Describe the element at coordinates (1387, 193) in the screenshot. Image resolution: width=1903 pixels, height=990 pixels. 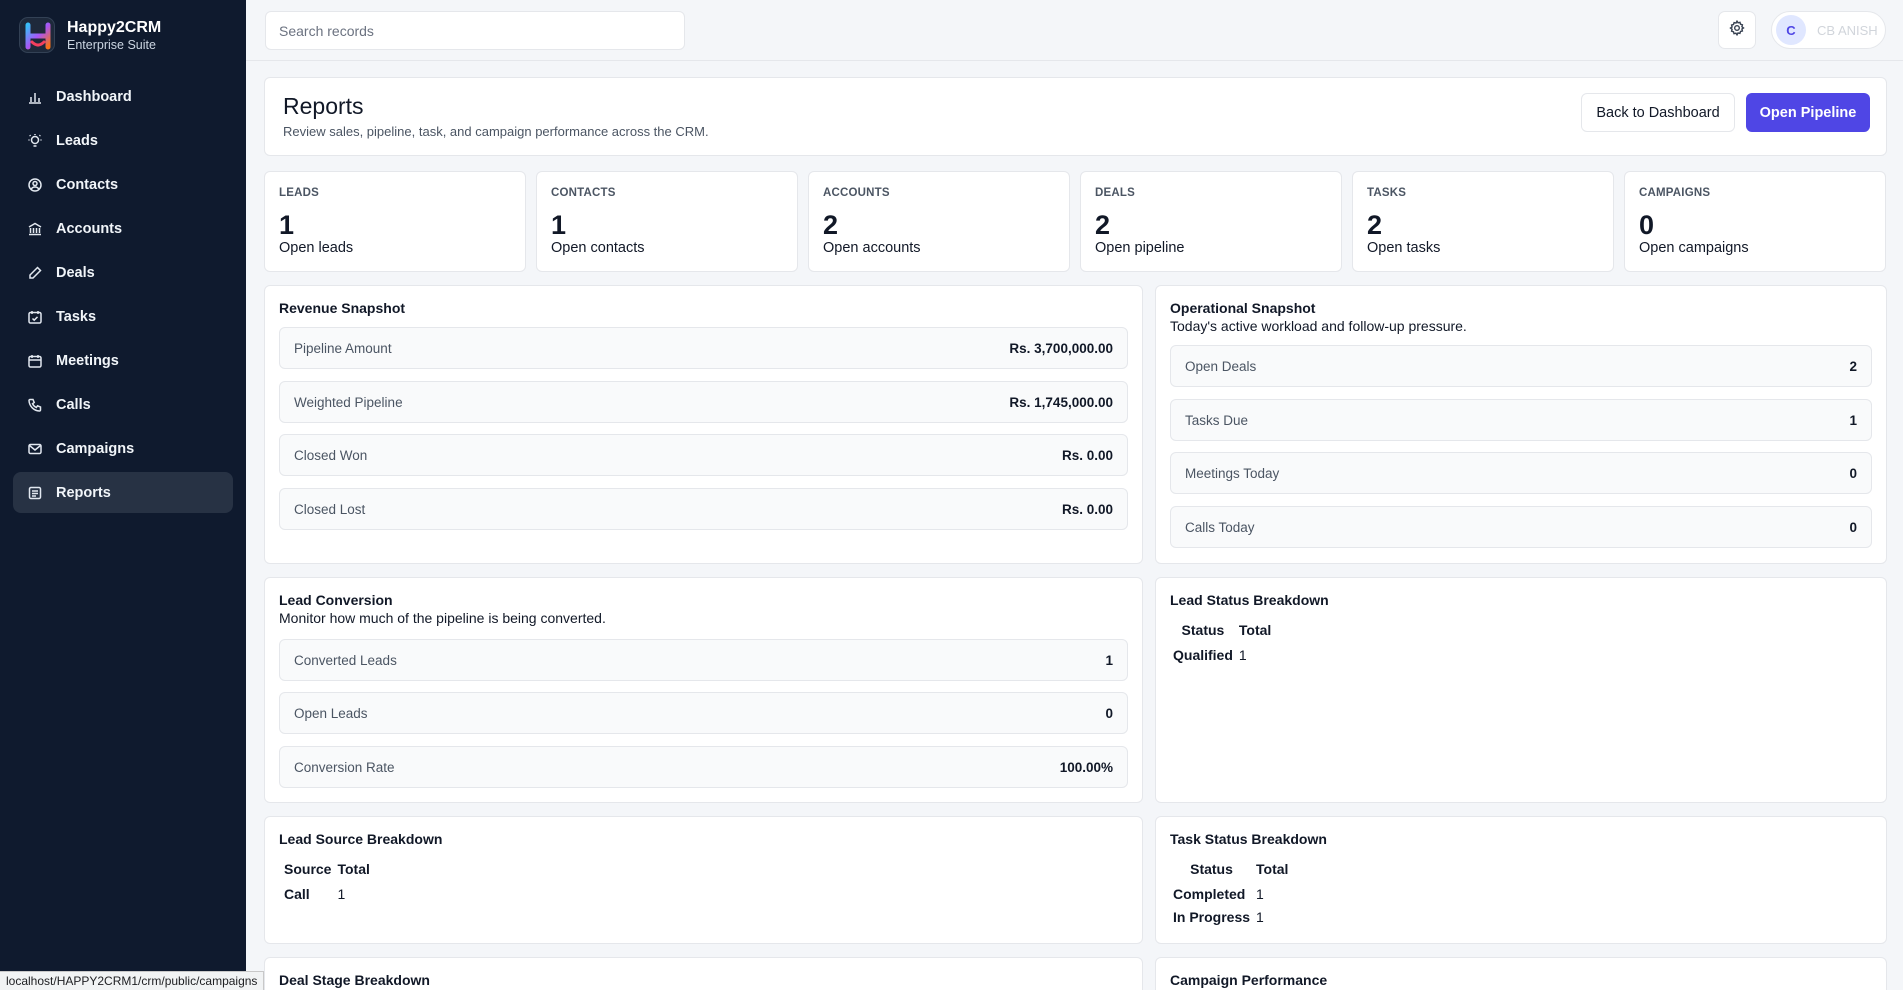
I see `kpi-label: TASKS` at that location.